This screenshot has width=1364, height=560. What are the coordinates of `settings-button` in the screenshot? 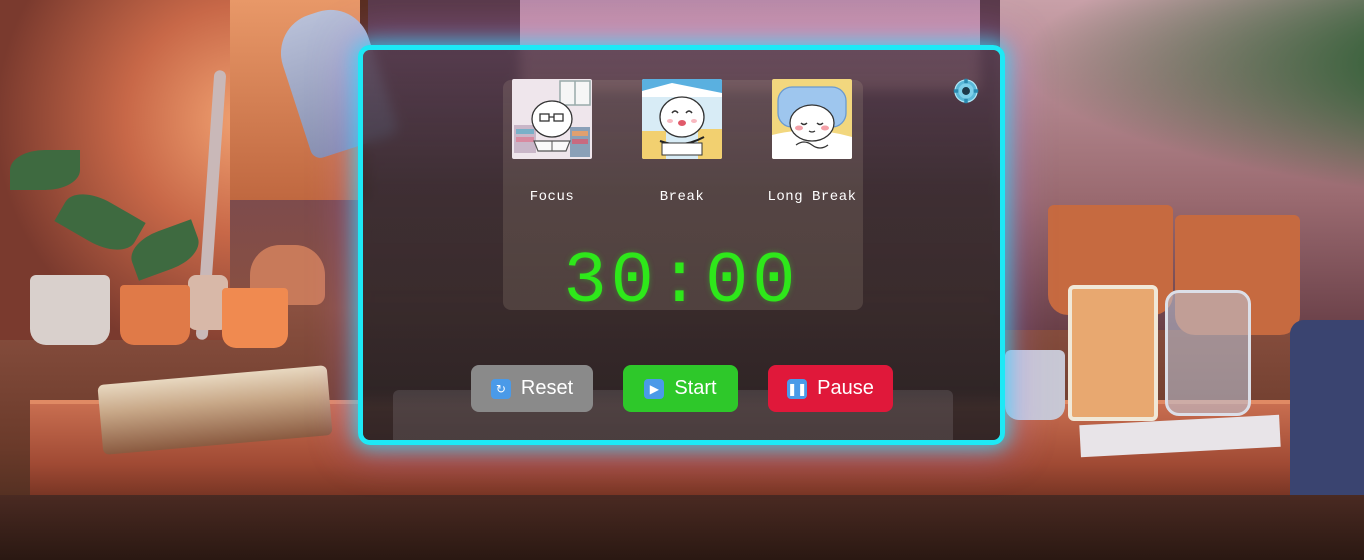 It's located at (966, 91).